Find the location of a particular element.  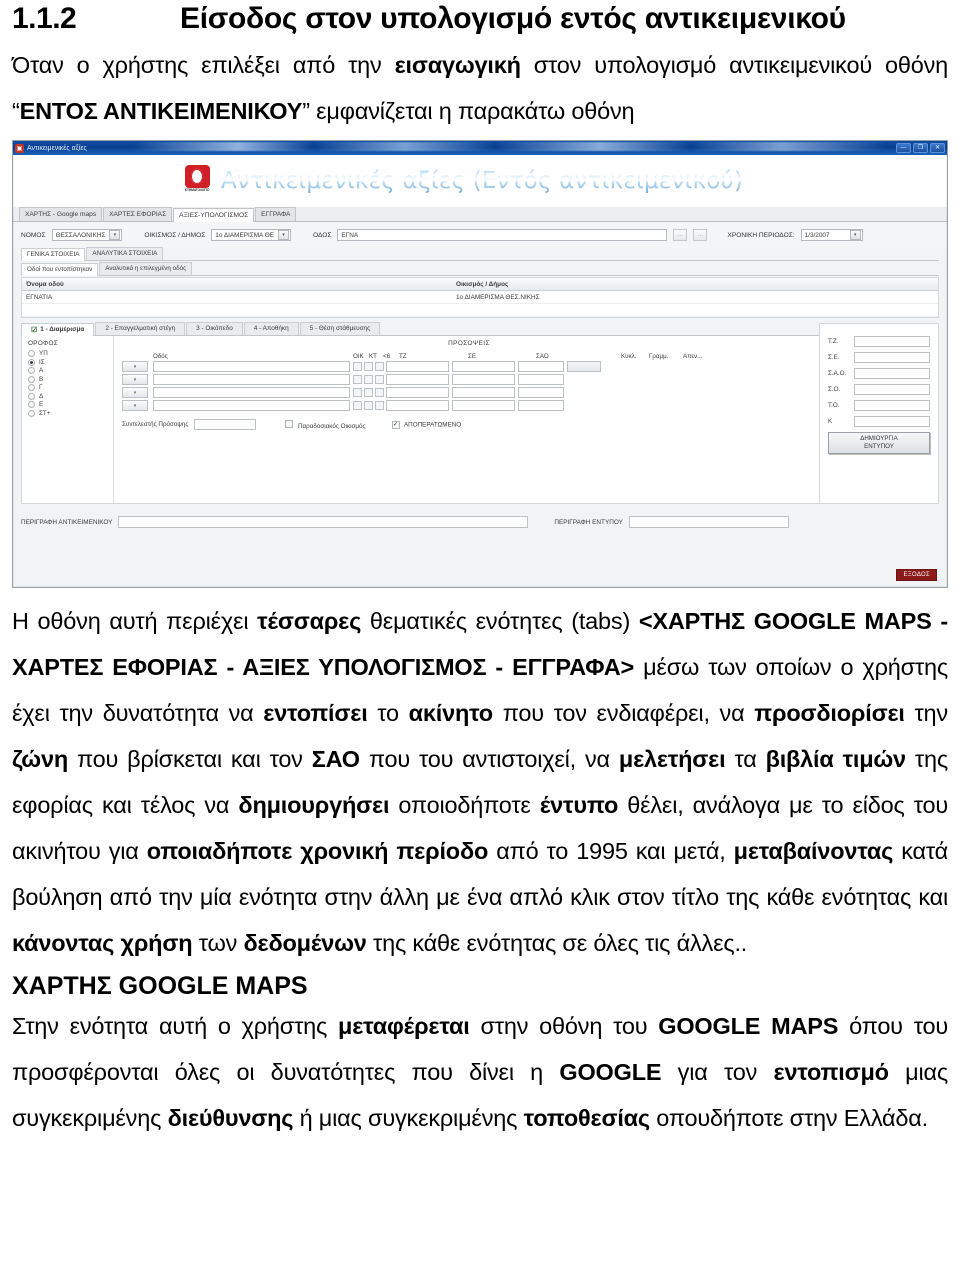

desc-objective-input is located at coordinates (323, 522).